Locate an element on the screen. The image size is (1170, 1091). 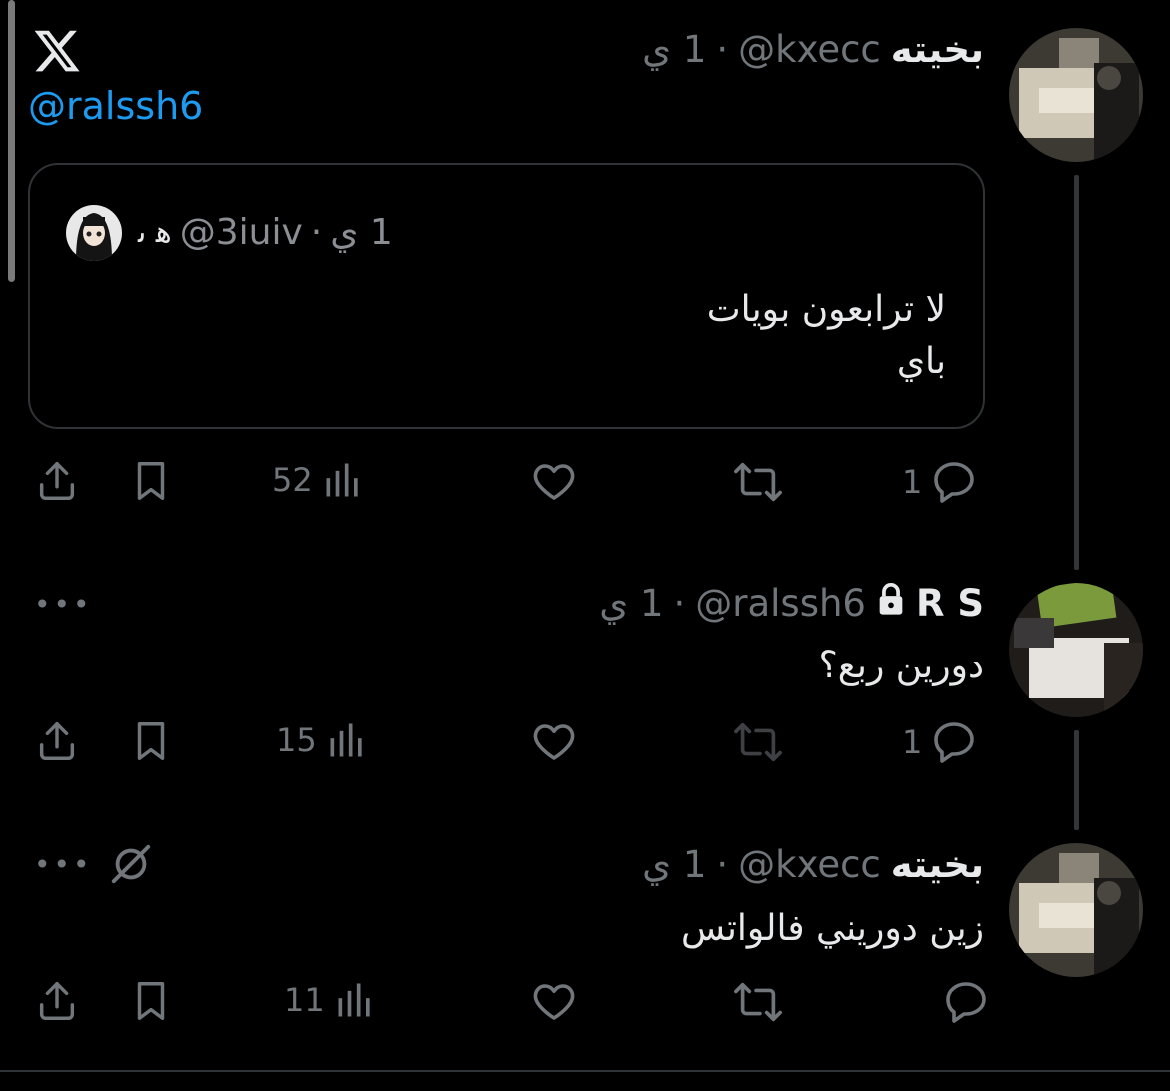
lock-icon is located at coordinates (891, 603).